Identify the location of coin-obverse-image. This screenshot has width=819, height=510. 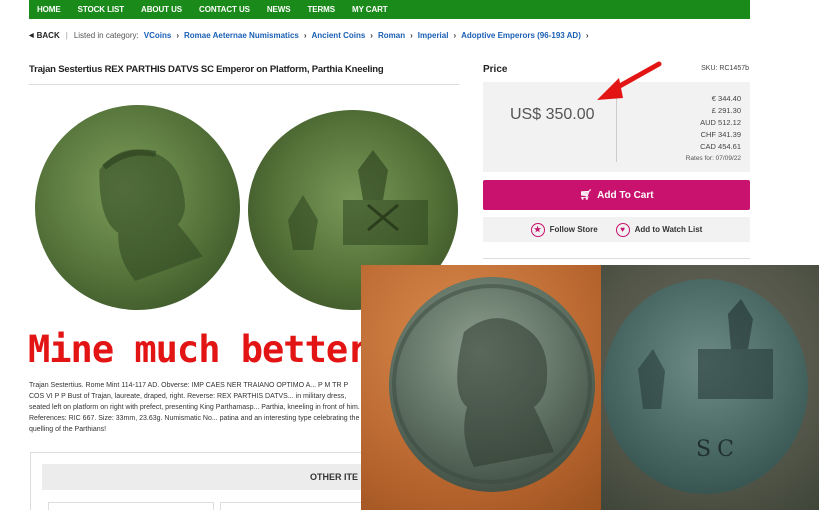
(137, 207).